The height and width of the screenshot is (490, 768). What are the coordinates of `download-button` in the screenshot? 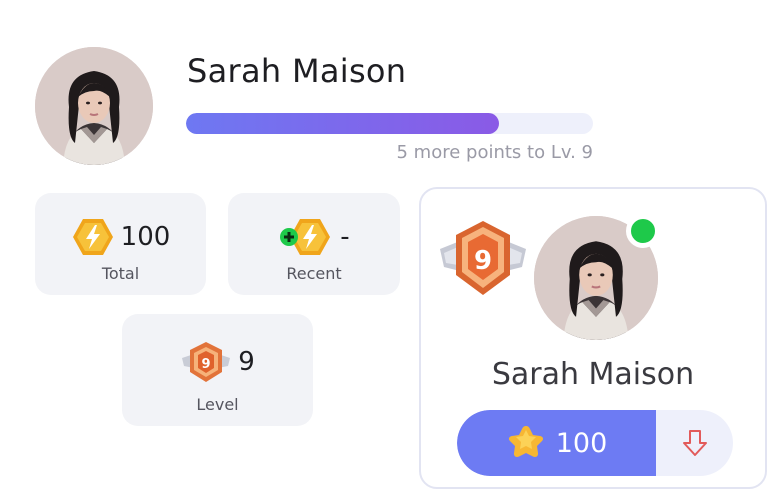 It's located at (694, 443).